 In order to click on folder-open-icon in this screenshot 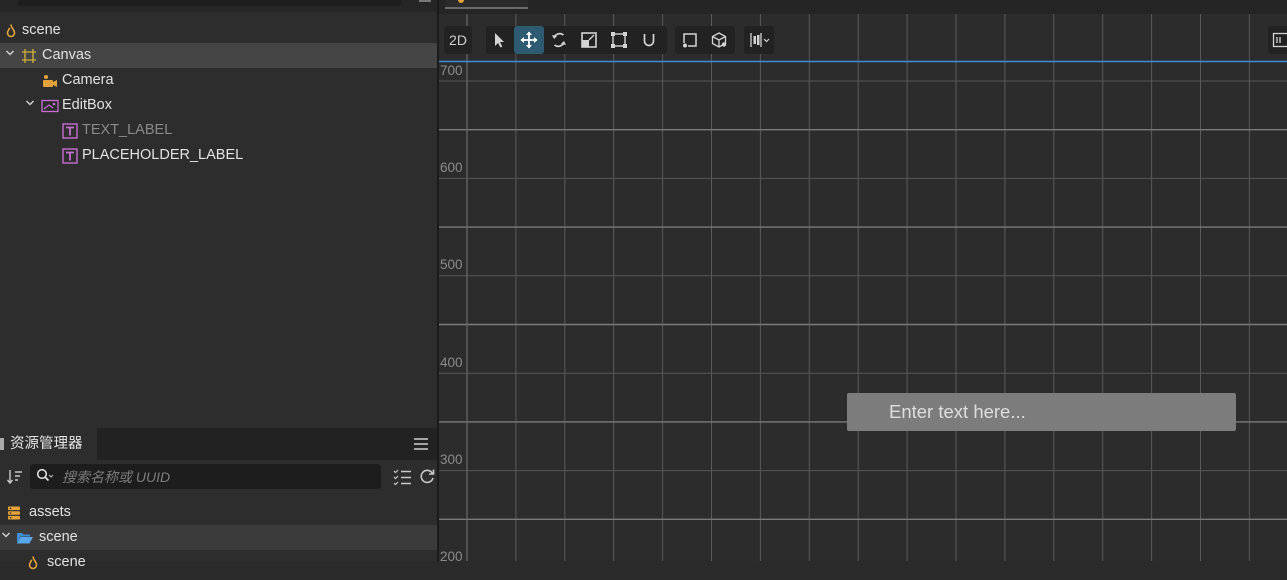, I will do `click(24, 538)`.